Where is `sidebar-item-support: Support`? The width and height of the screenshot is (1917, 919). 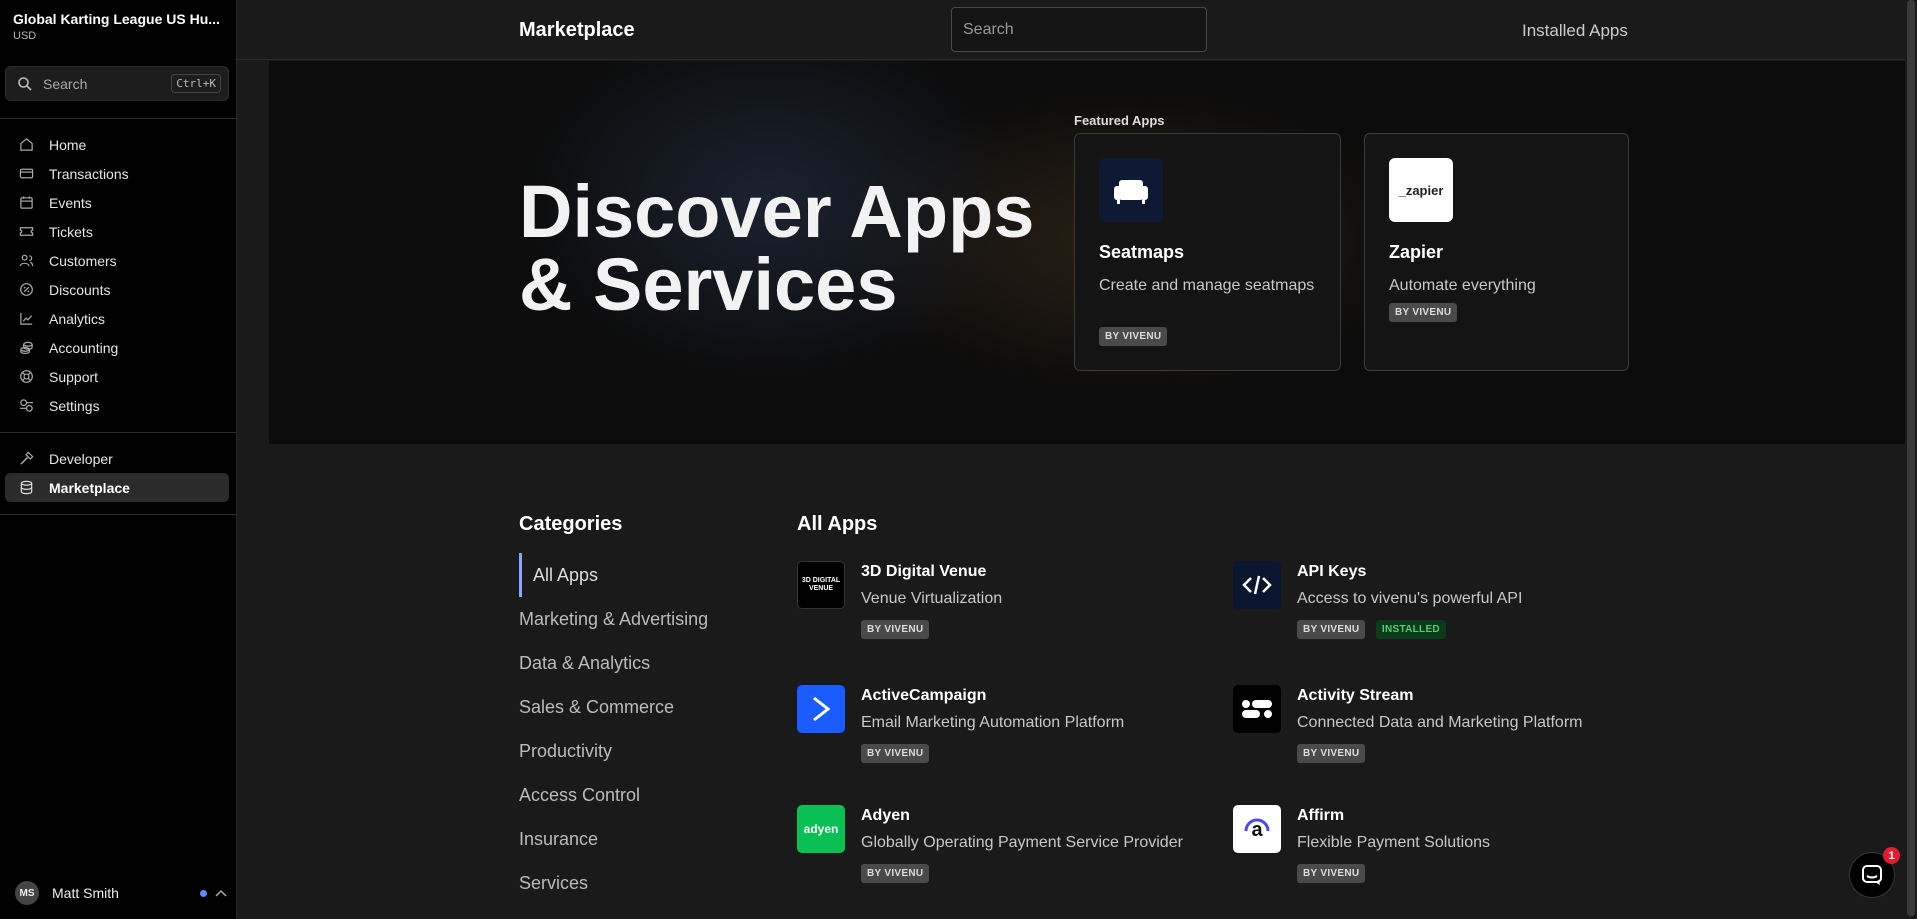 sidebar-item-support: Support is located at coordinates (117, 376).